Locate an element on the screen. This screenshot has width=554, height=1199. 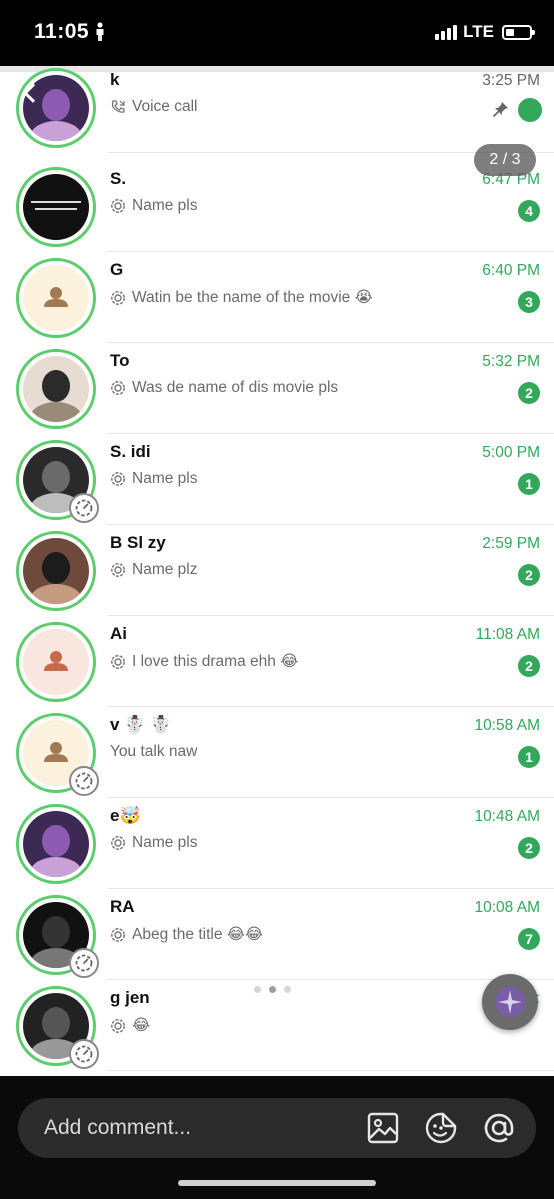
chat-preview-text: Abeg the title 😂😂 is located at coordinates (198, 934).